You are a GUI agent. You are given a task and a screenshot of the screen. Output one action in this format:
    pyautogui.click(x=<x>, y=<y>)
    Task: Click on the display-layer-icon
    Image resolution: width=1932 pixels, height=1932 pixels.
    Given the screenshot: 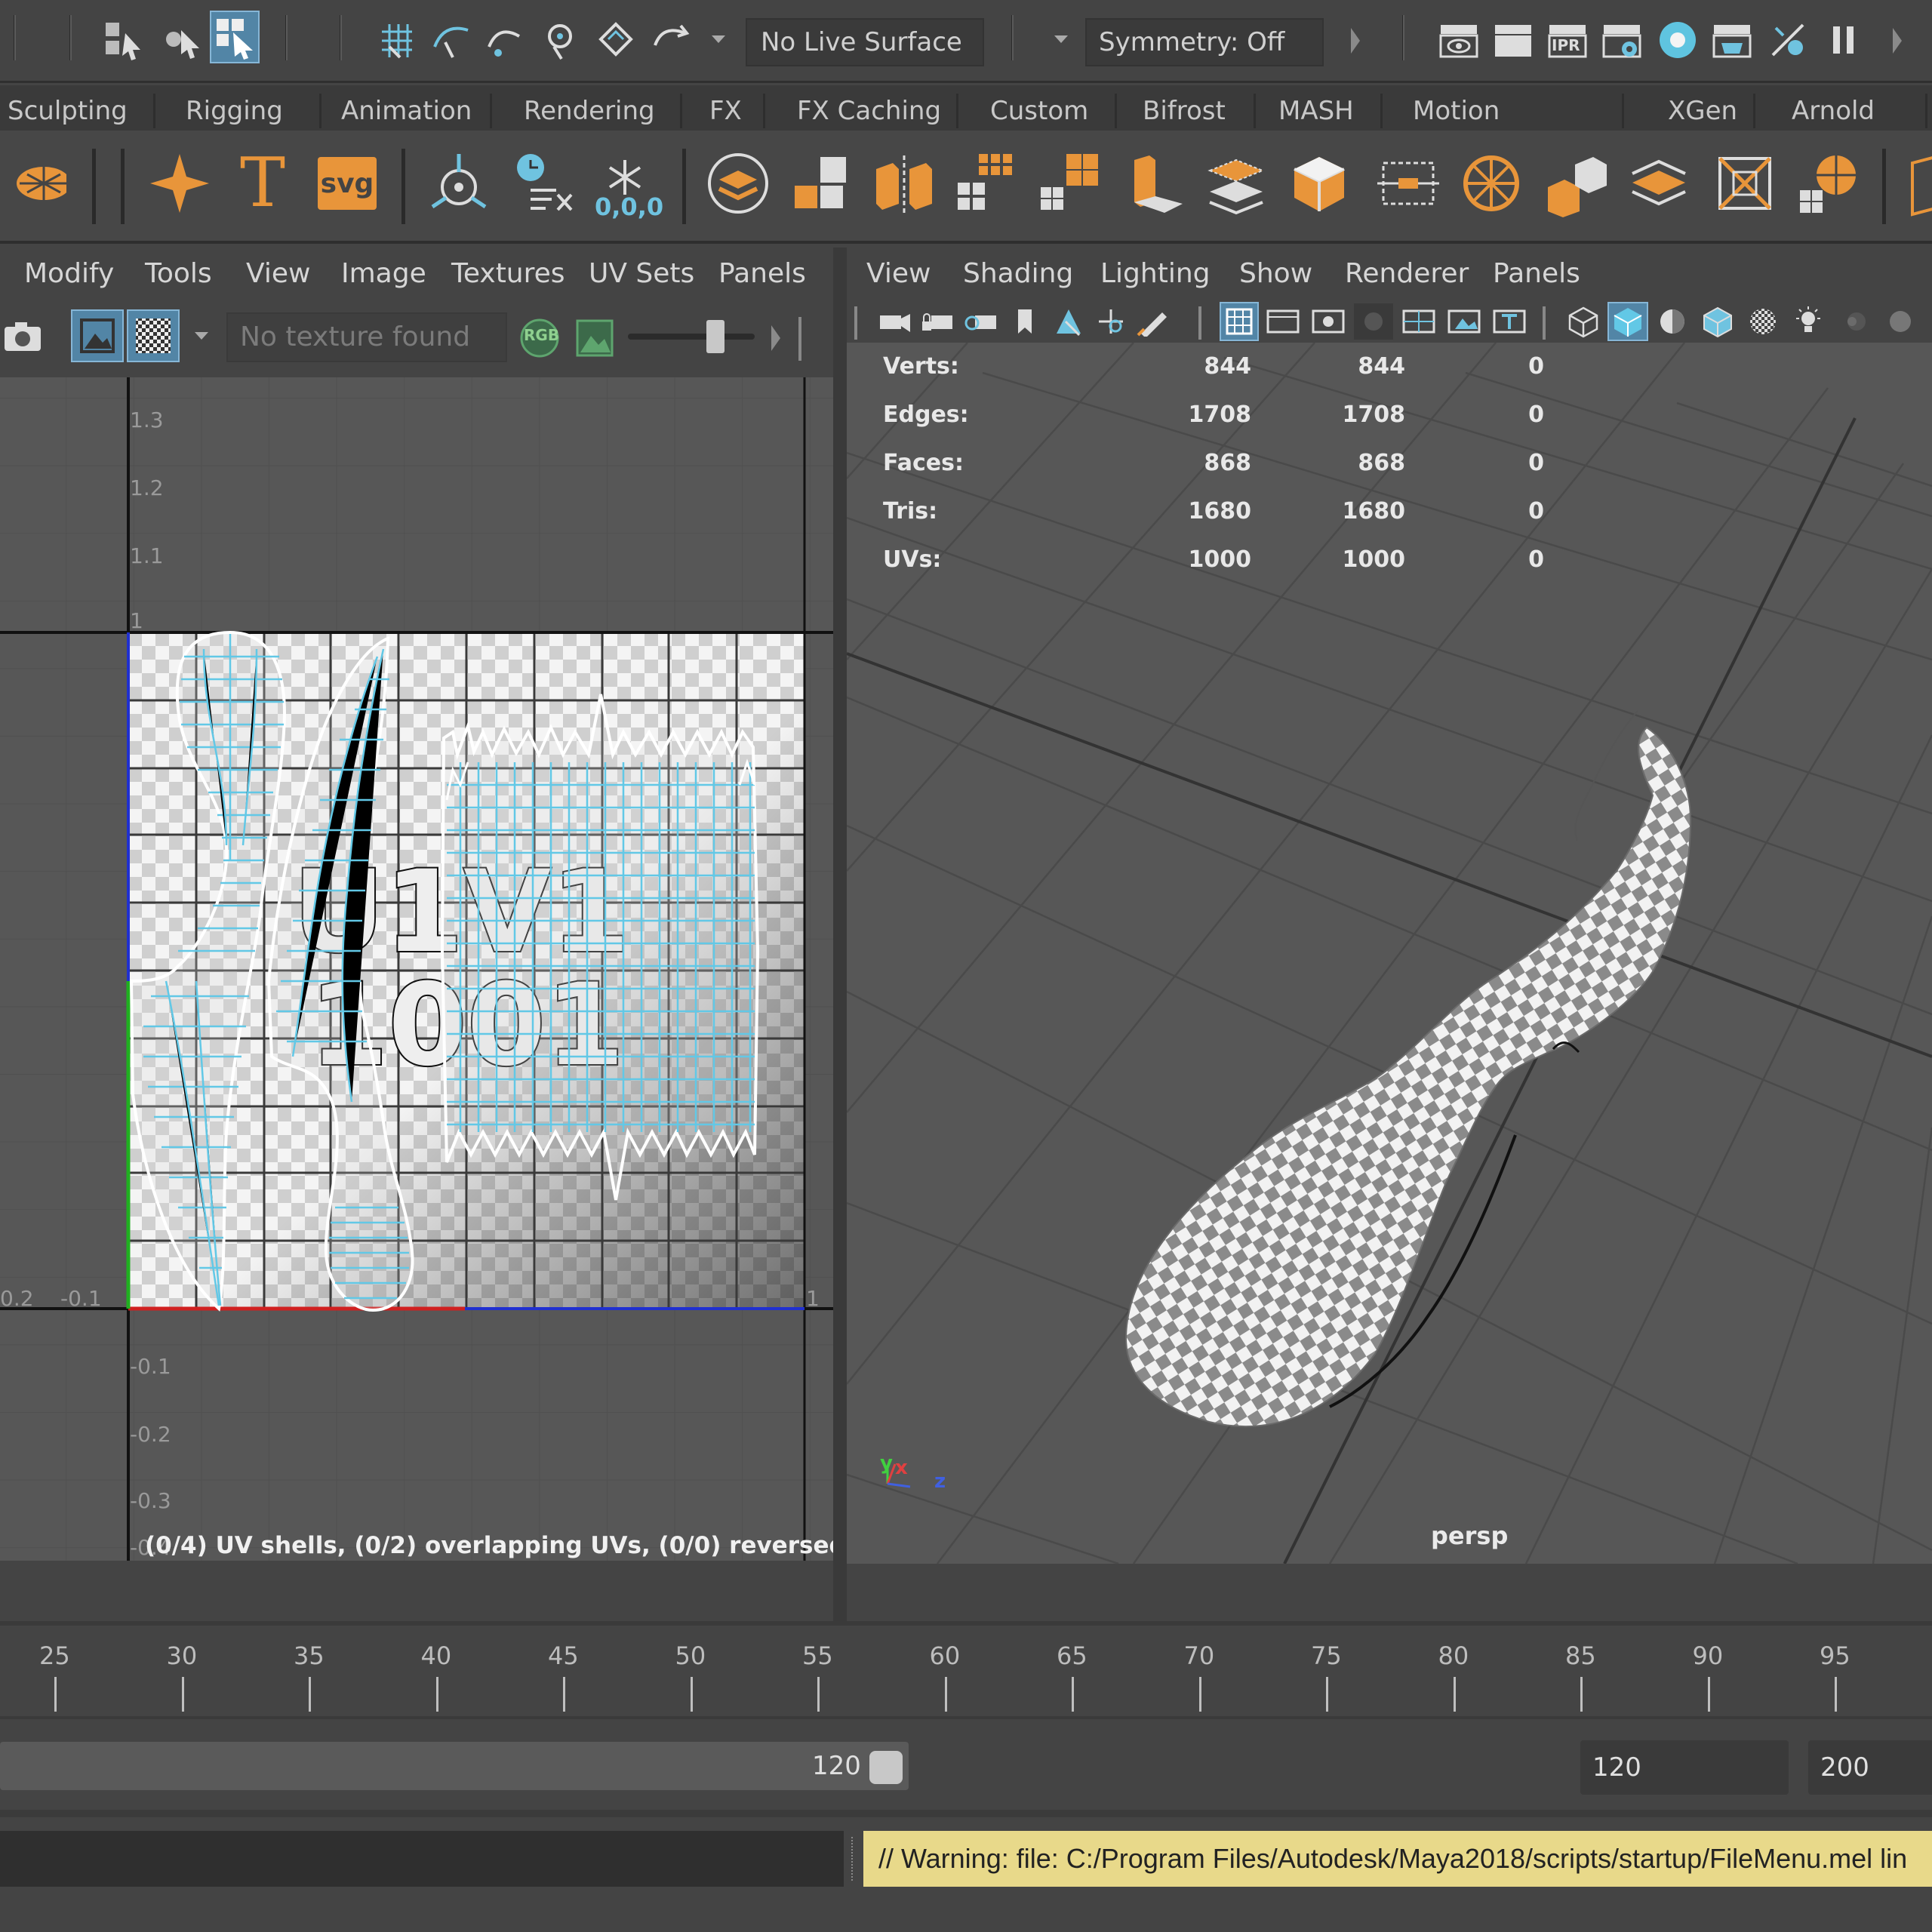 What is the action you would take?
    pyautogui.click(x=738, y=183)
    